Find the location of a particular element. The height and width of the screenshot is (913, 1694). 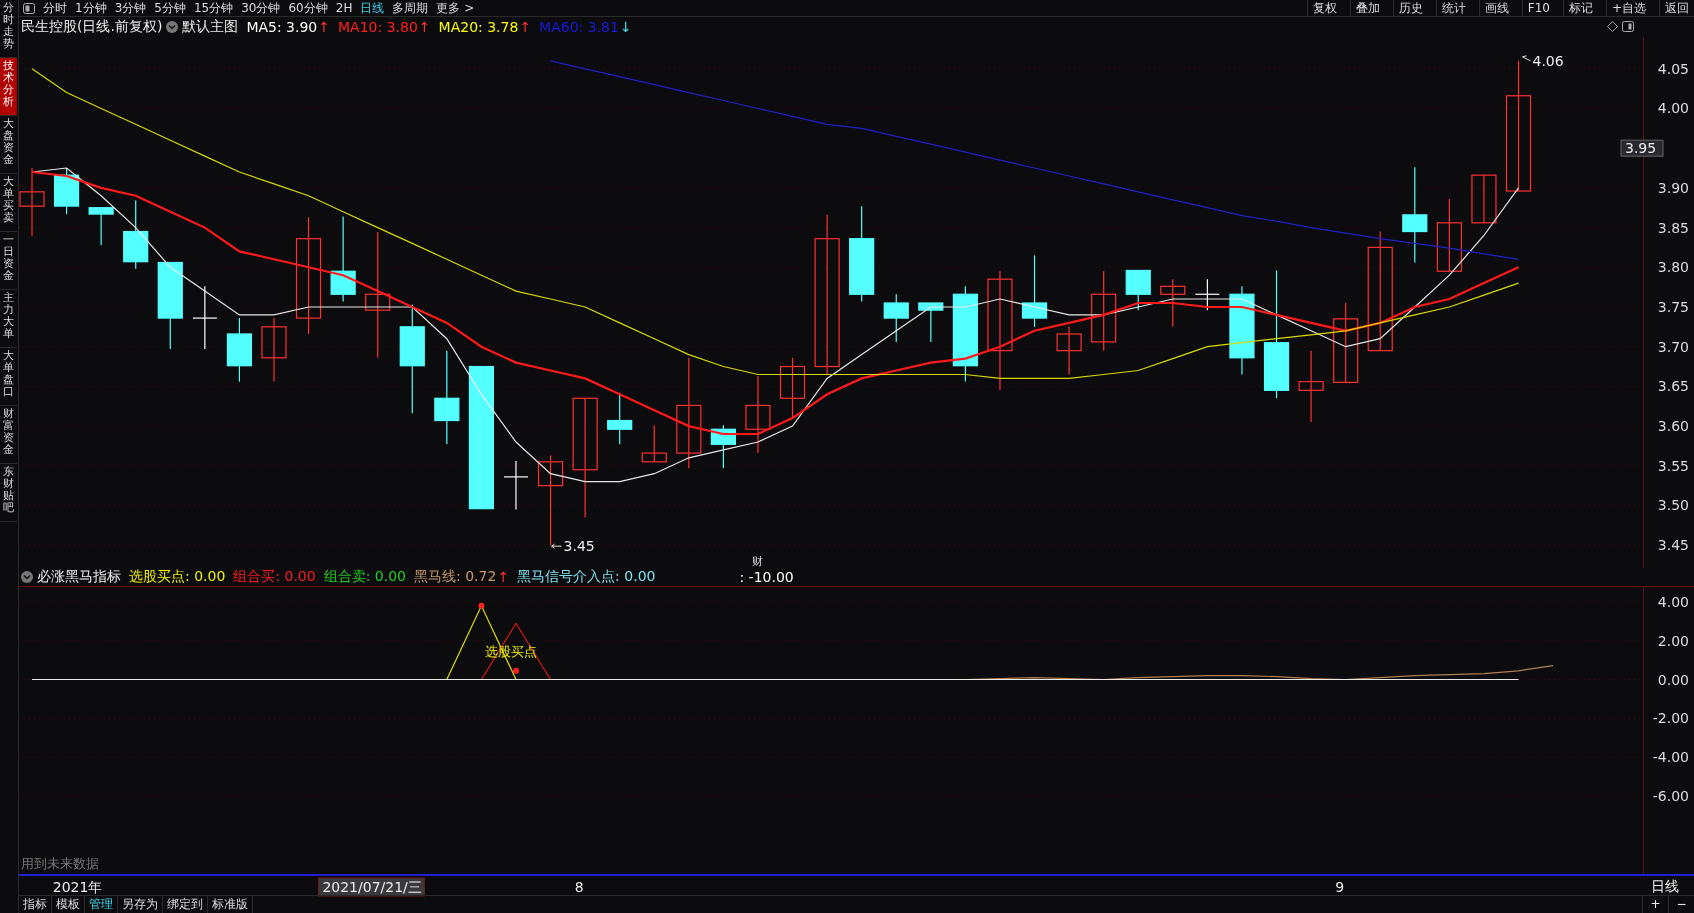

bottom-tab: 指标 is located at coordinates (35, 904).